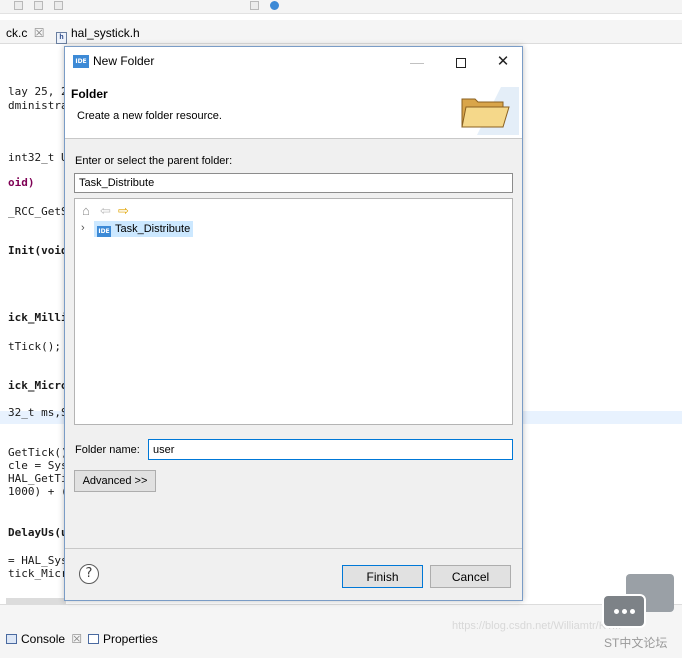 The width and height of the screenshot is (682, 658). What do you see at coordinates (86, 211) in the screenshot?
I see `home-icon: ⌂` at bounding box center [86, 211].